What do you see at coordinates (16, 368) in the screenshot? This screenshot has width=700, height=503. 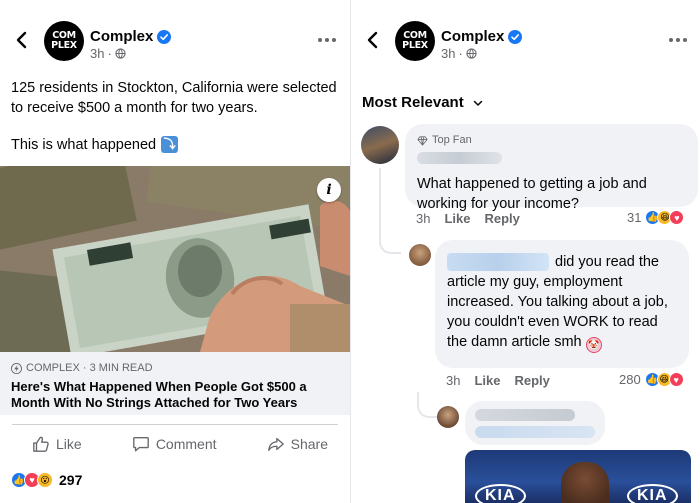 I see `lightning-bolt-icon` at bounding box center [16, 368].